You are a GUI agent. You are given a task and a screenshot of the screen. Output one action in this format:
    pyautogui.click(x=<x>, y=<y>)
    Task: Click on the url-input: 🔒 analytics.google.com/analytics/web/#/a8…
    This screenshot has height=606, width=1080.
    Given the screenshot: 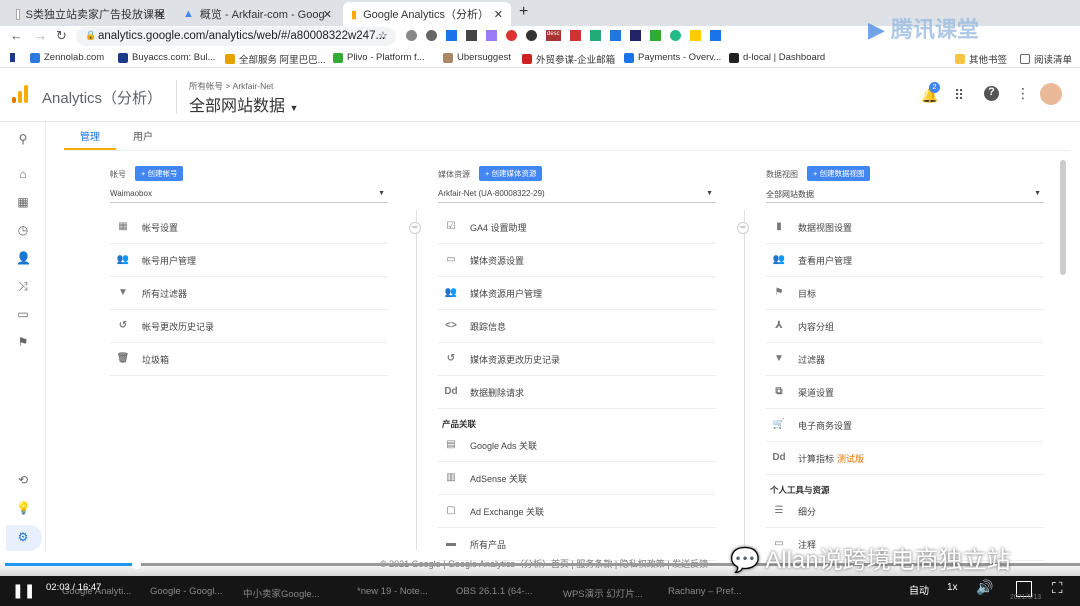 What is the action you would take?
    pyautogui.click(x=236, y=36)
    